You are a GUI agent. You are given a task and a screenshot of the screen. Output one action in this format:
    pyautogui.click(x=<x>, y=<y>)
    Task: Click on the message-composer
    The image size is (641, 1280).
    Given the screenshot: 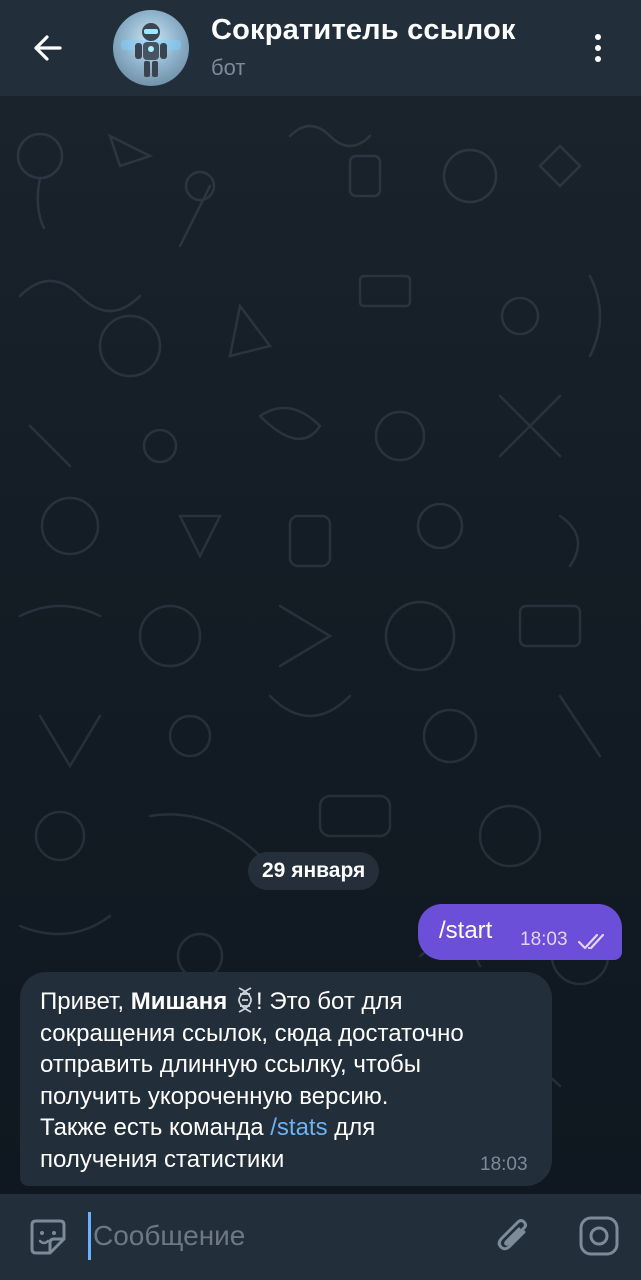 What is the action you would take?
    pyautogui.click(x=320, y=1237)
    